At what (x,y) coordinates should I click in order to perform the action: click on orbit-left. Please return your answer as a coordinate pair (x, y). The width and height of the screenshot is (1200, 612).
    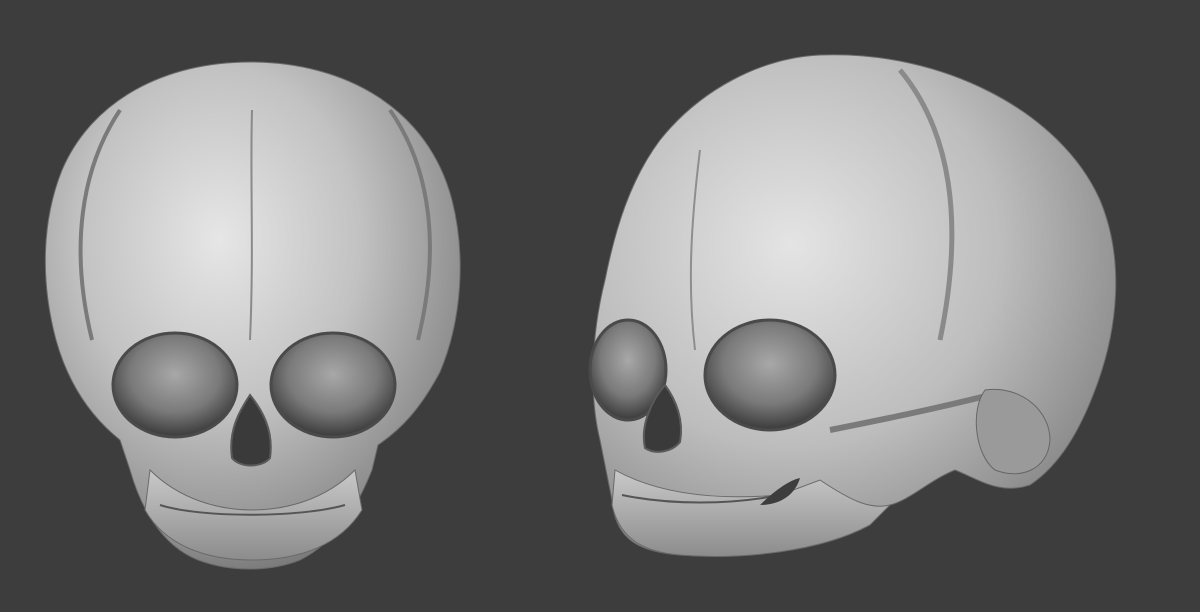
    Looking at the image, I should click on (175, 385).